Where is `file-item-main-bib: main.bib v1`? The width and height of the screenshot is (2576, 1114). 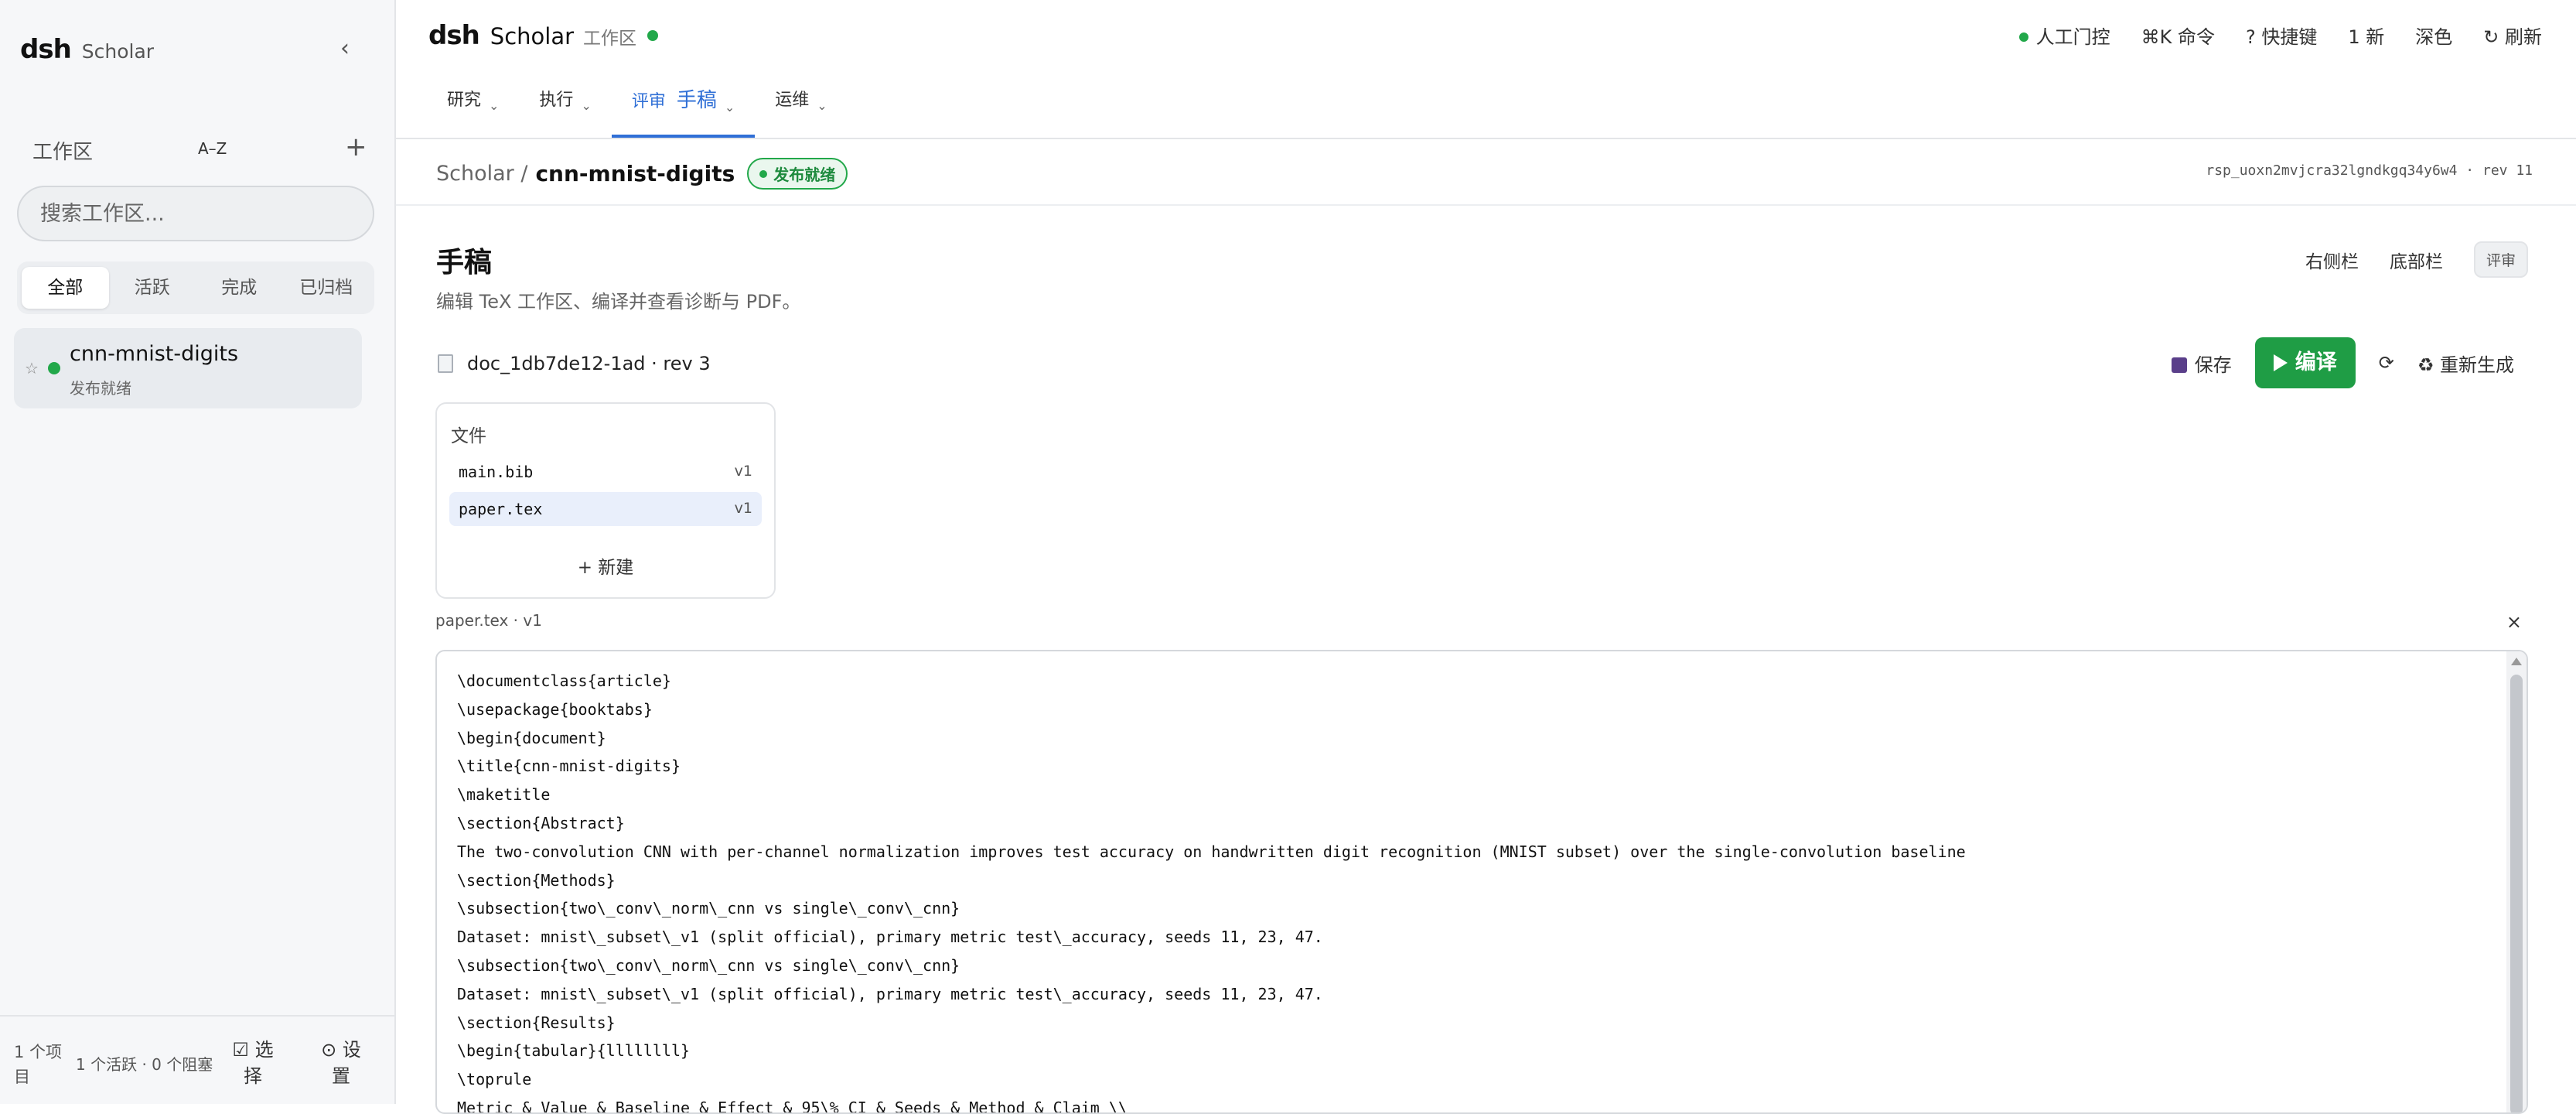
file-item-main-bib: main.bib v1 is located at coordinates (606, 472).